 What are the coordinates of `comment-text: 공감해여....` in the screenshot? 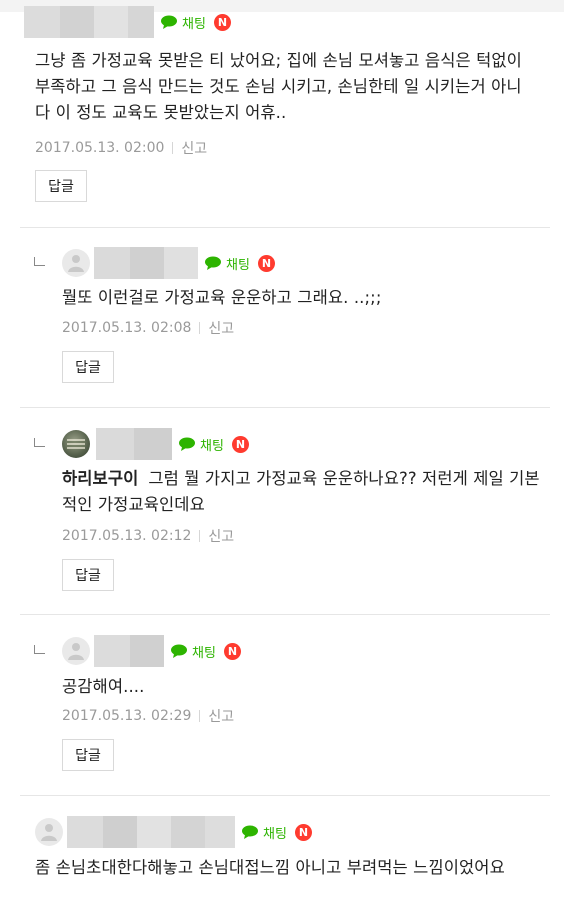 It's located at (103, 686).